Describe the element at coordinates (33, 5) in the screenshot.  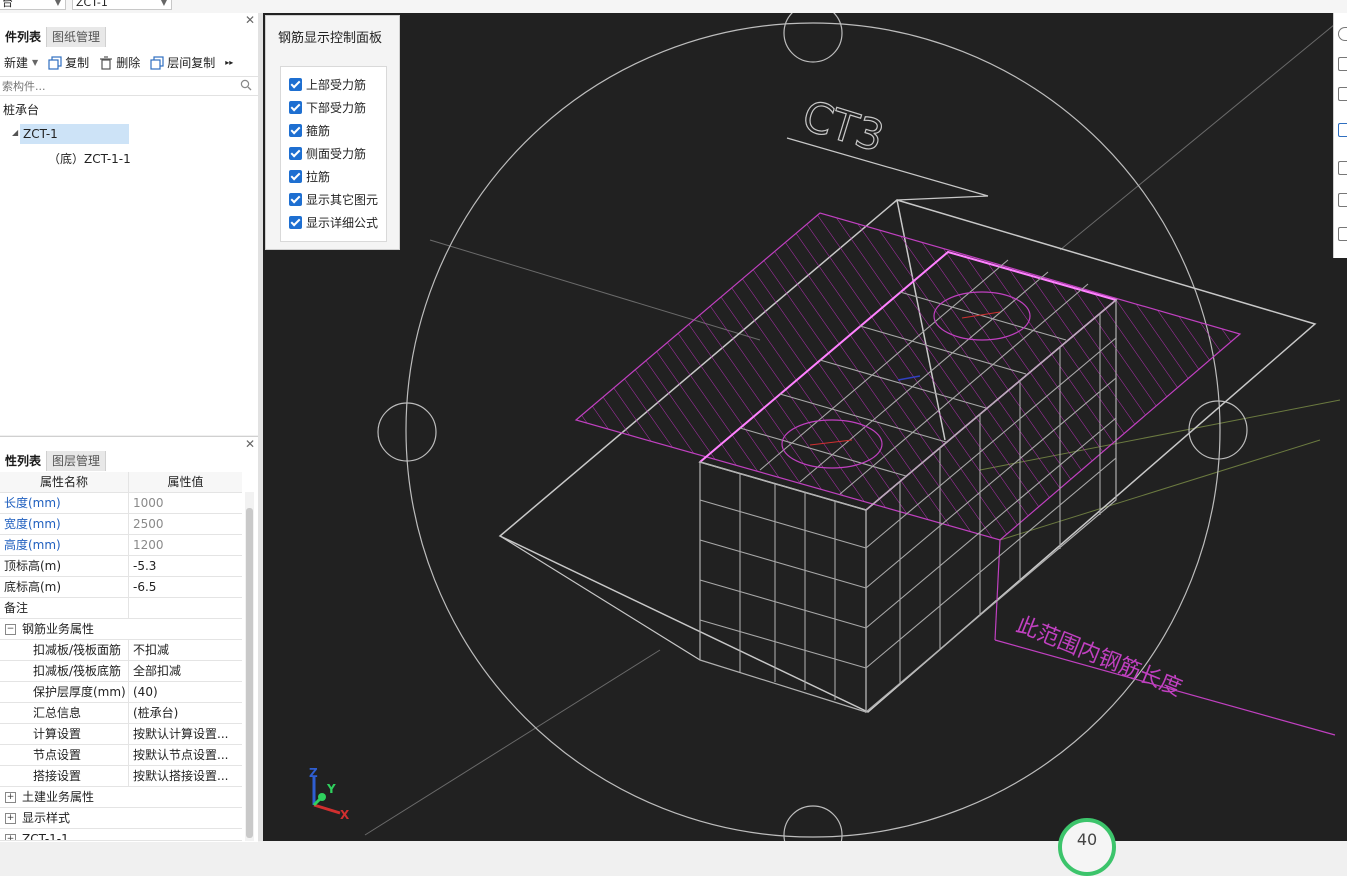
I see `floor-select: 台 ▼` at that location.